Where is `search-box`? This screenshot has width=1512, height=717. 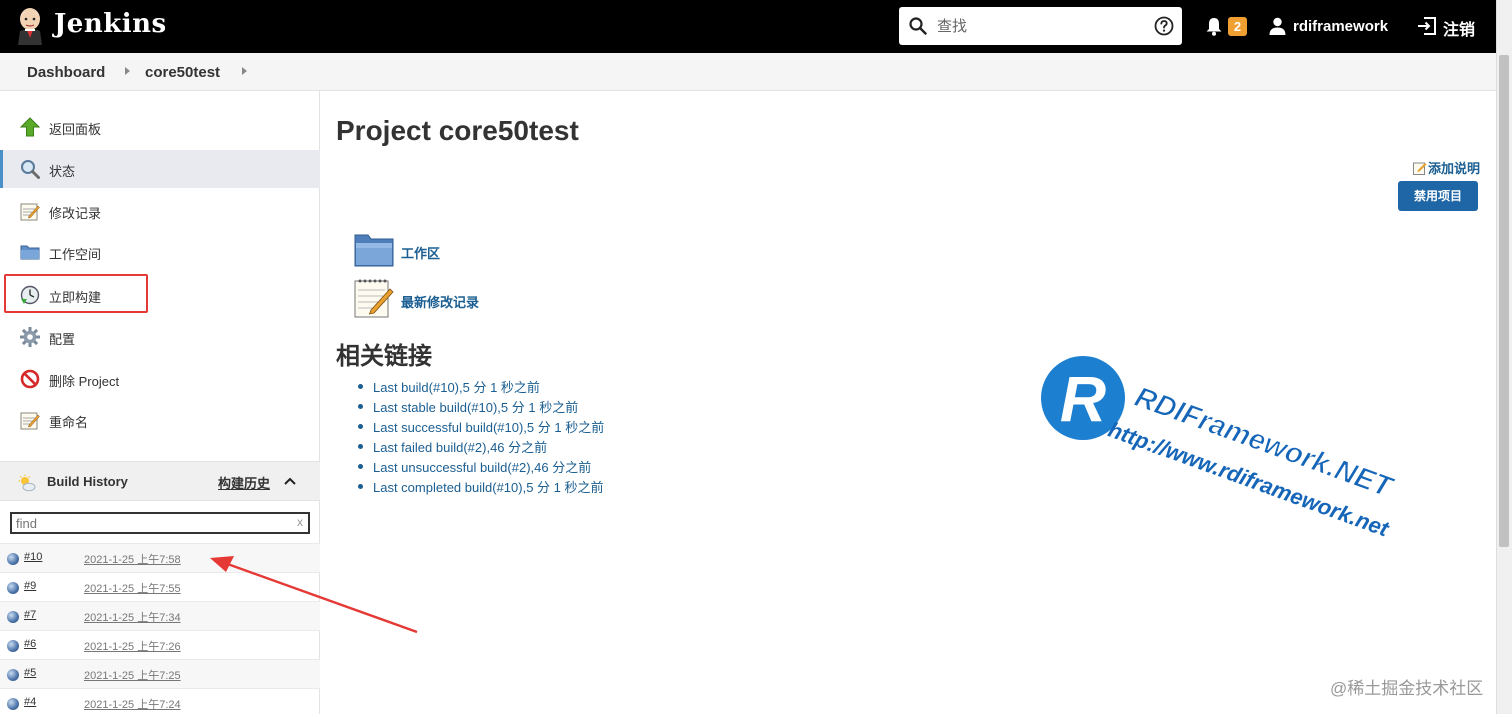 search-box is located at coordinates (1040, 26).